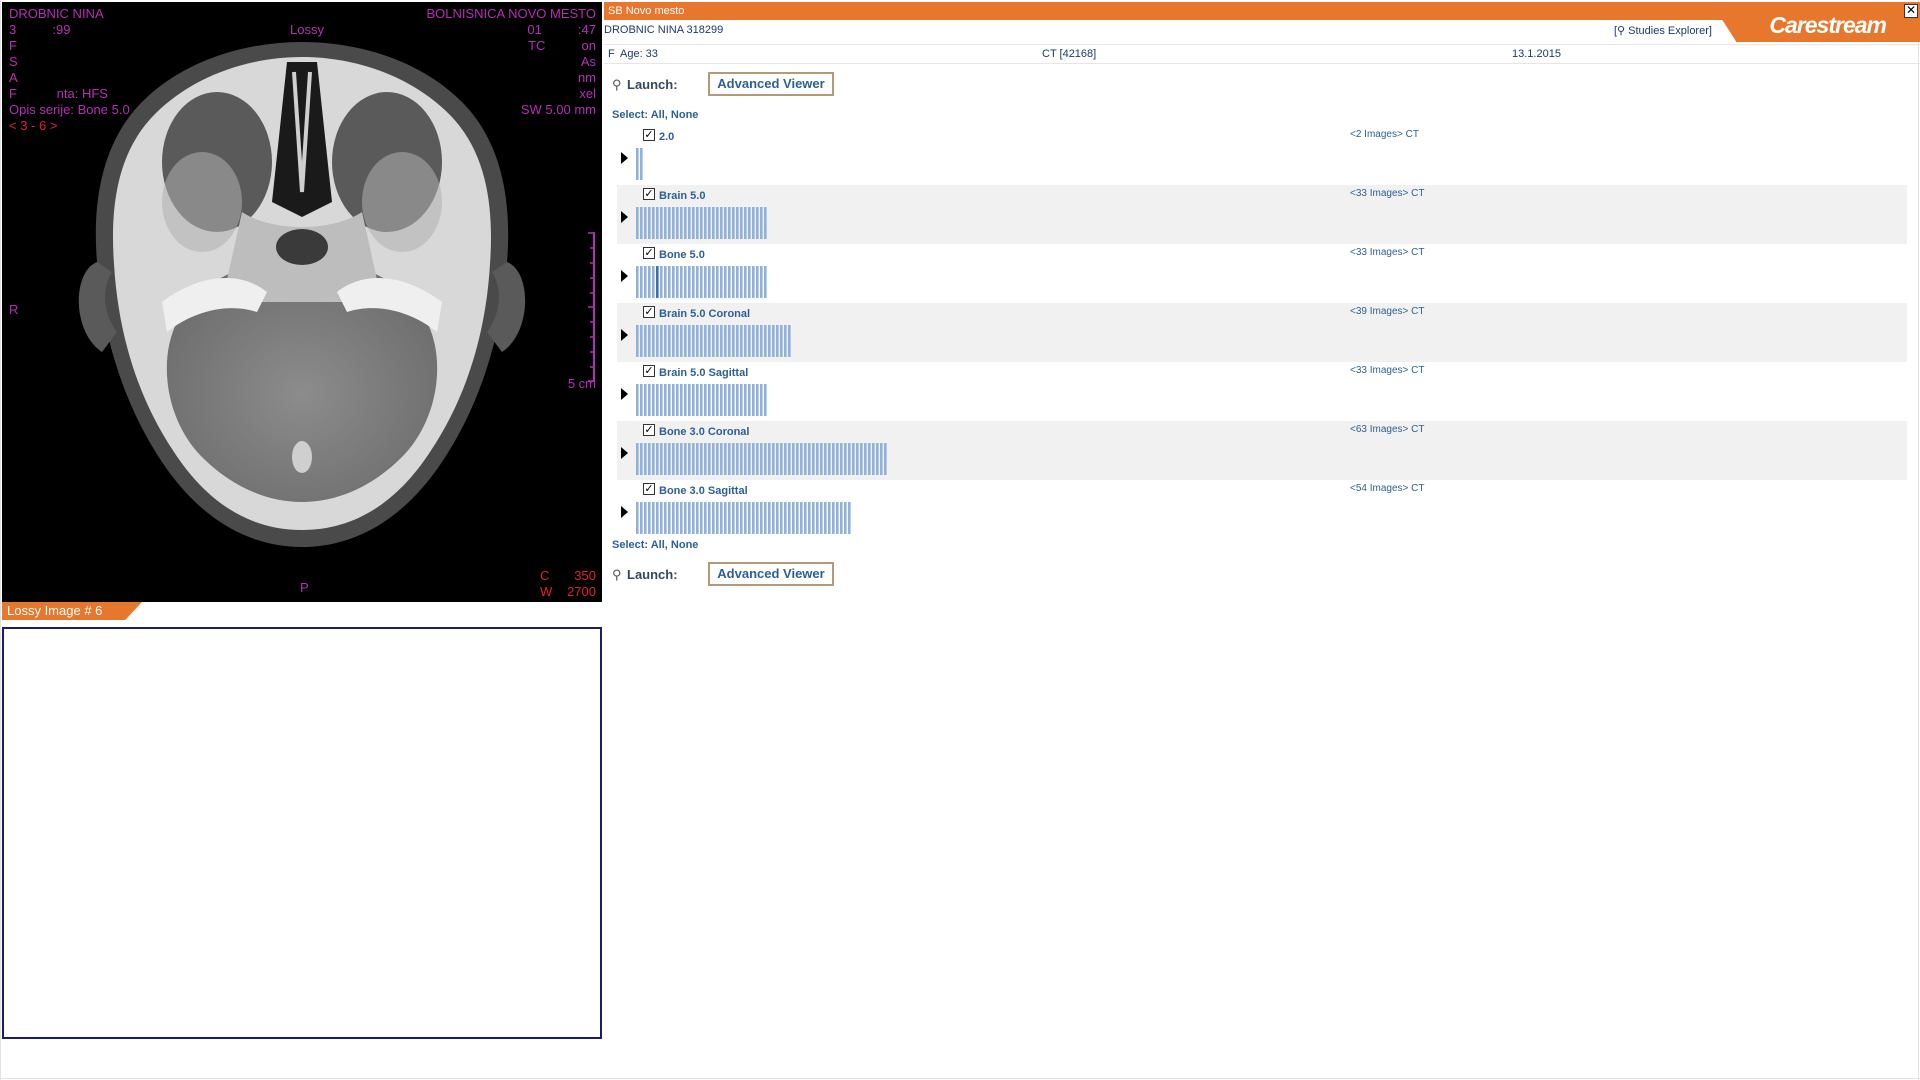 This screenshot has width=1920, height=1080. Describe the element at coordinates (666, 137) in the screenshot. I see `series-name: 2.0` at that location.